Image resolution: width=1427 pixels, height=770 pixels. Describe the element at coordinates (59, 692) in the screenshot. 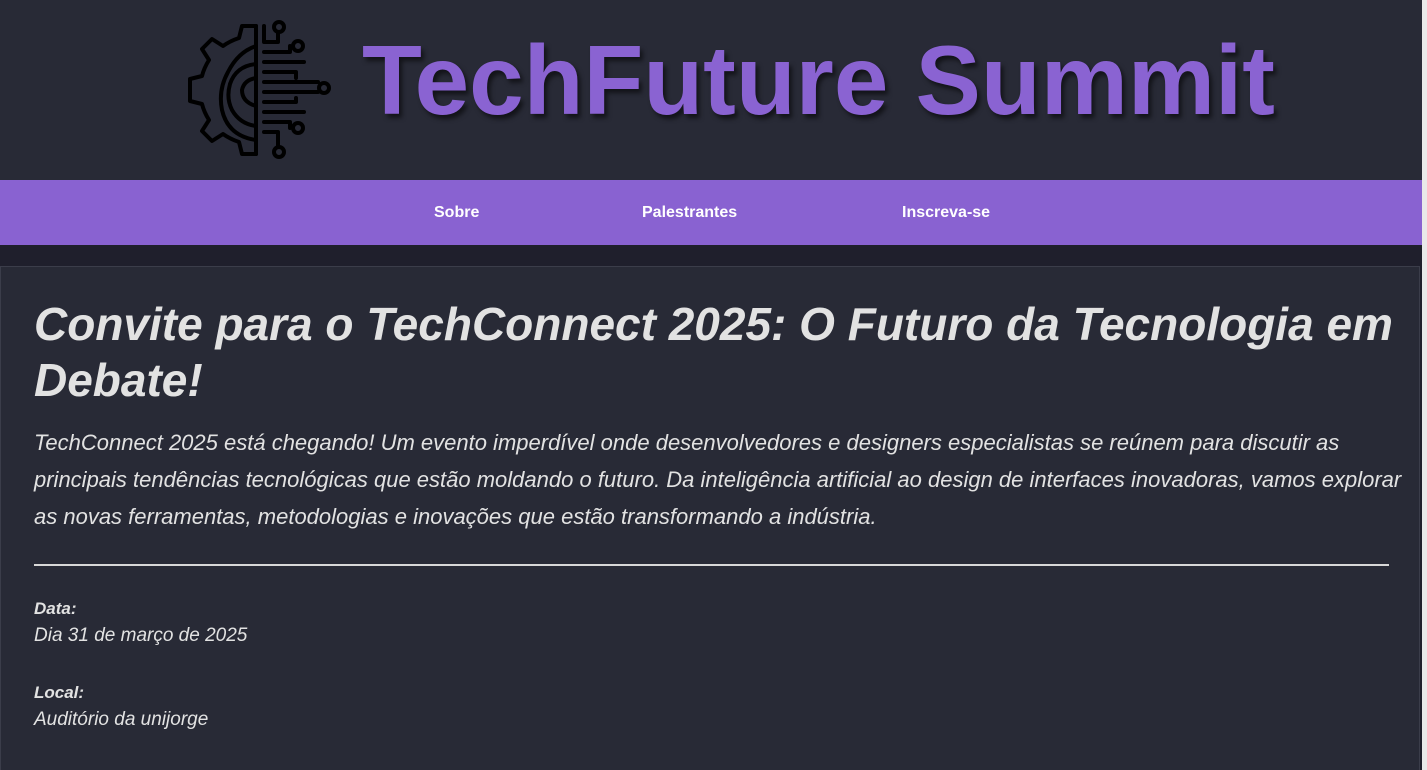

I see `location-label: Local:` at that location.